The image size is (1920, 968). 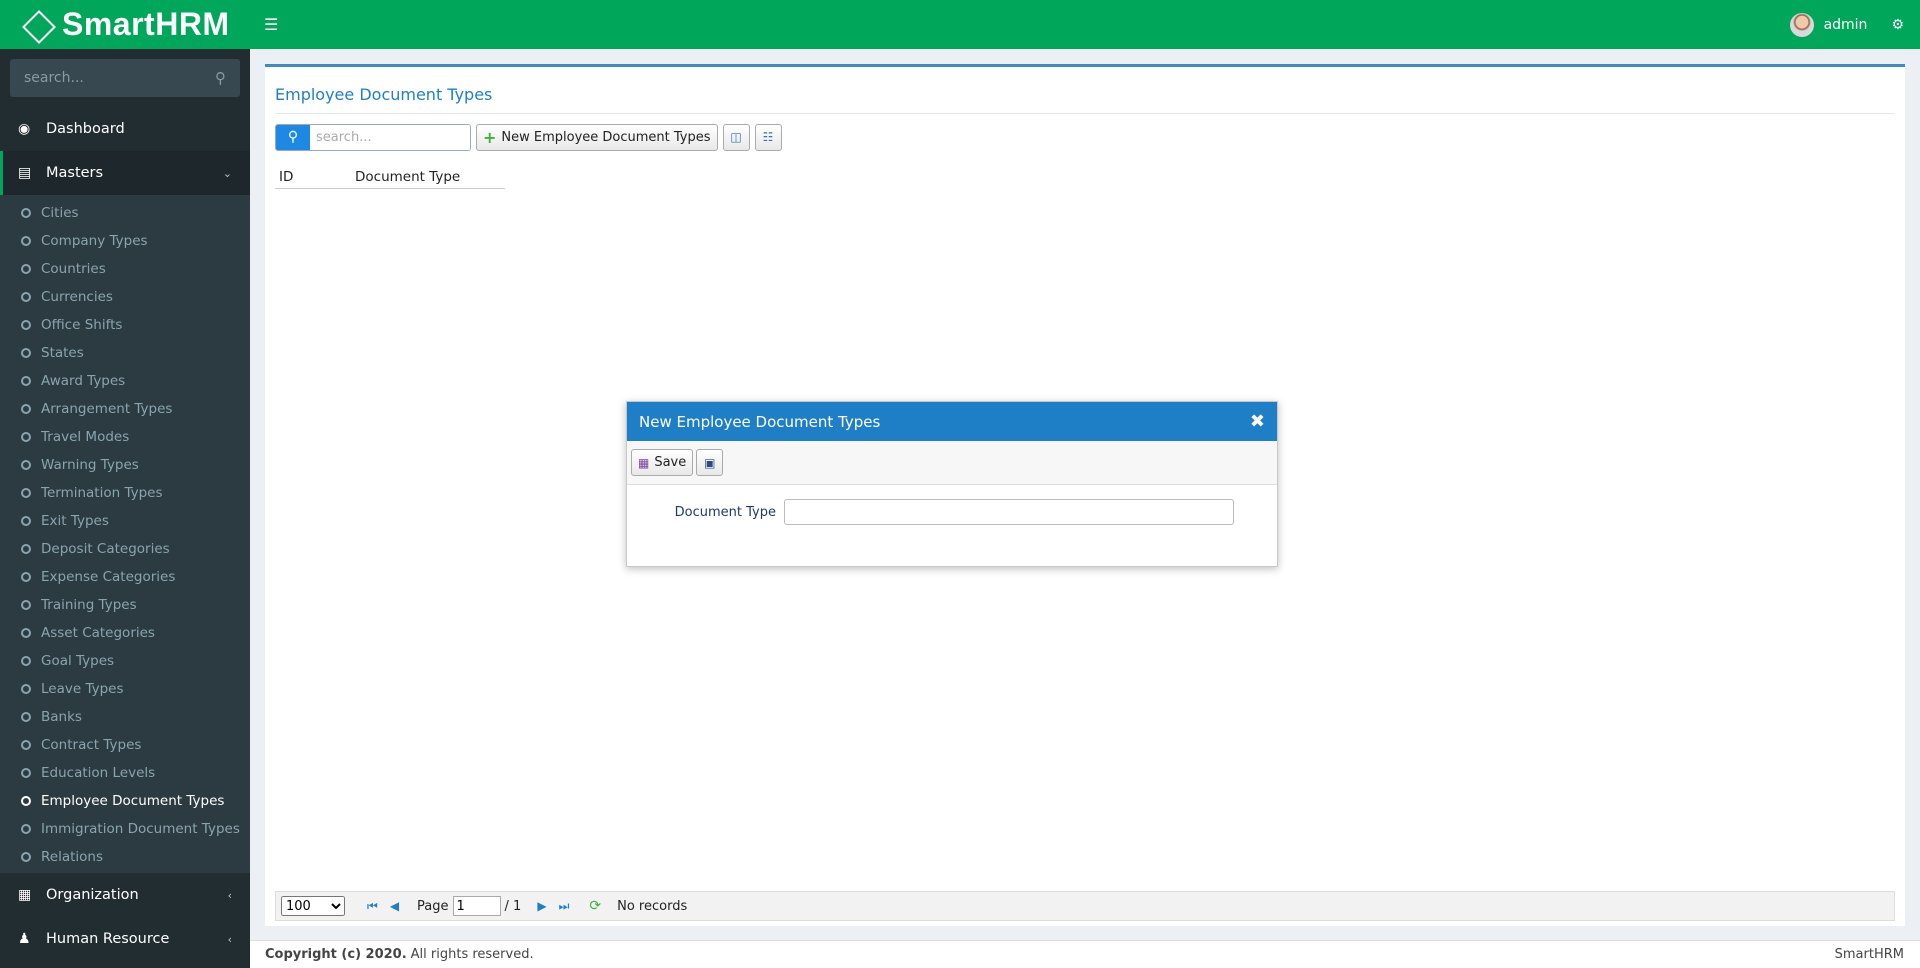 I want to click on subitem-label: Immigration Document Types, so click(x=140, y=829).